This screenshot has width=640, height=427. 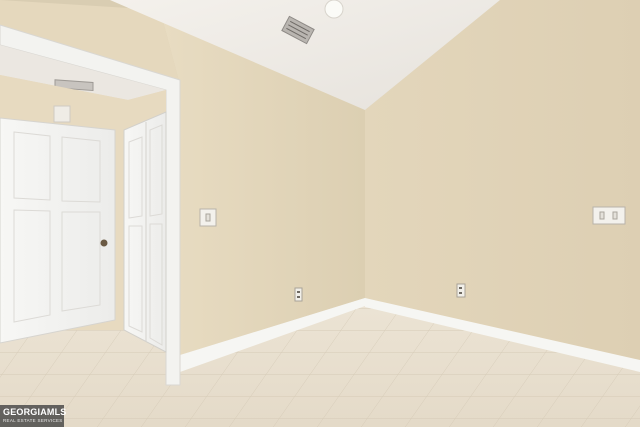 What do you see at coordinates (208, 217) in the screenshot?
I see `light-switch-left` at bounding box center [208, 217].